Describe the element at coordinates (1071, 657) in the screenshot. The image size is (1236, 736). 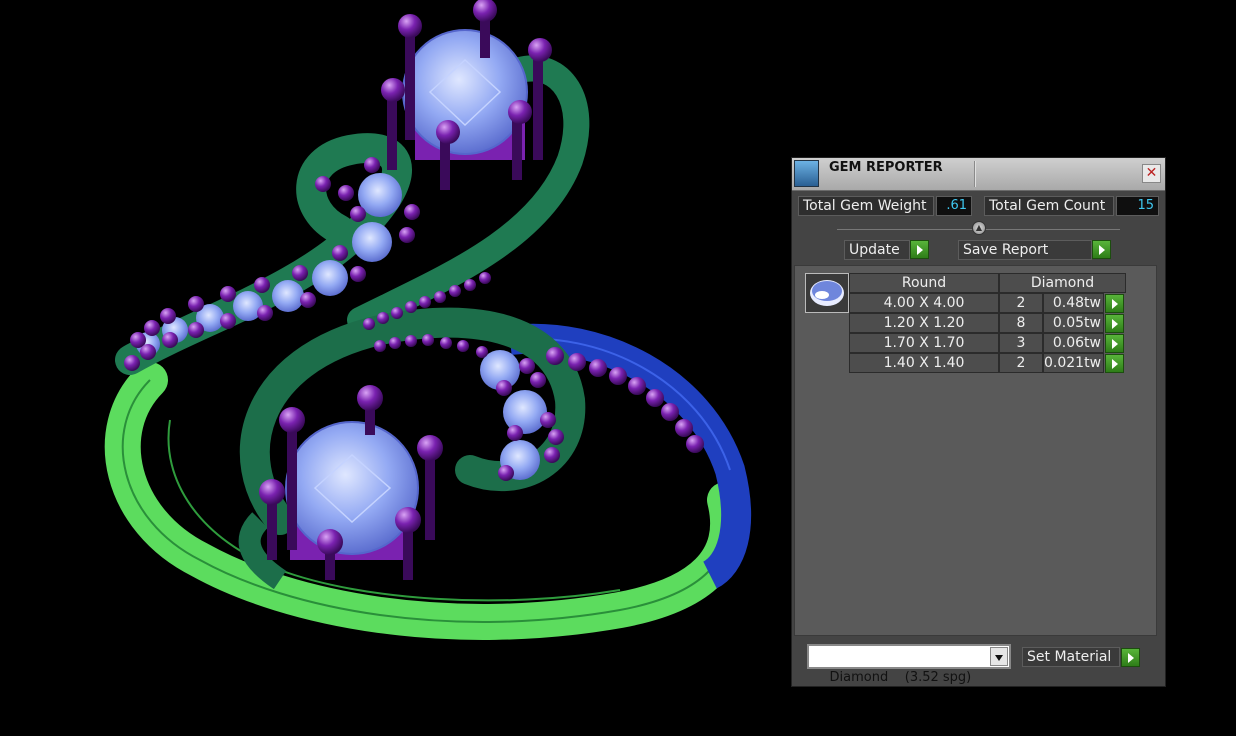
I see `set-material-button: Set Material` at that location.